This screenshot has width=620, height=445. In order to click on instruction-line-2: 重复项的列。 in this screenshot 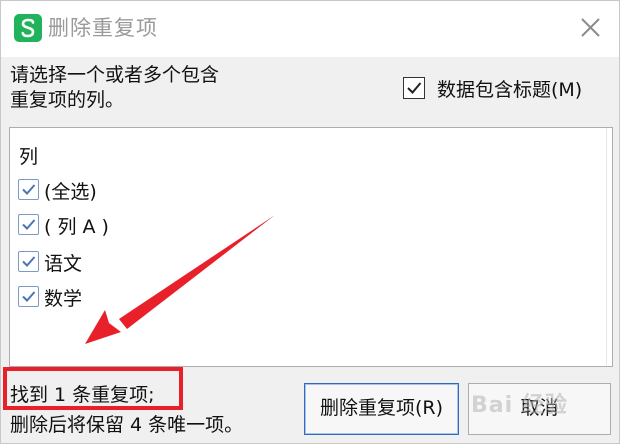, I will do `click(67, 100)`.